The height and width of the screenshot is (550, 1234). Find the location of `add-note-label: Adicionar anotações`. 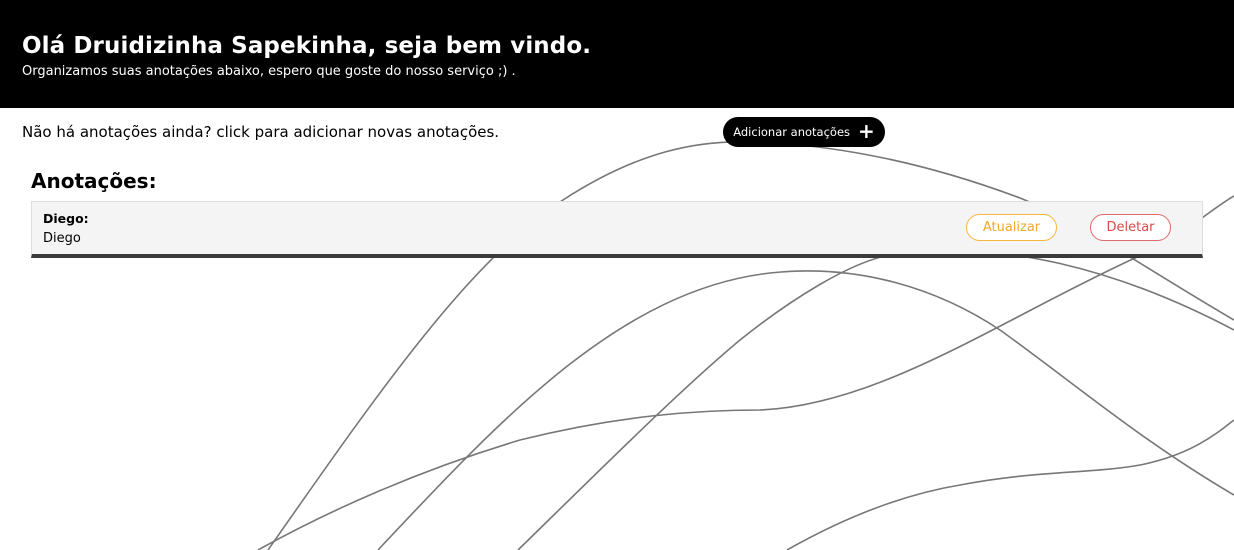

add-note-label: Adicionar anotações is located at coordinates (792, 132).